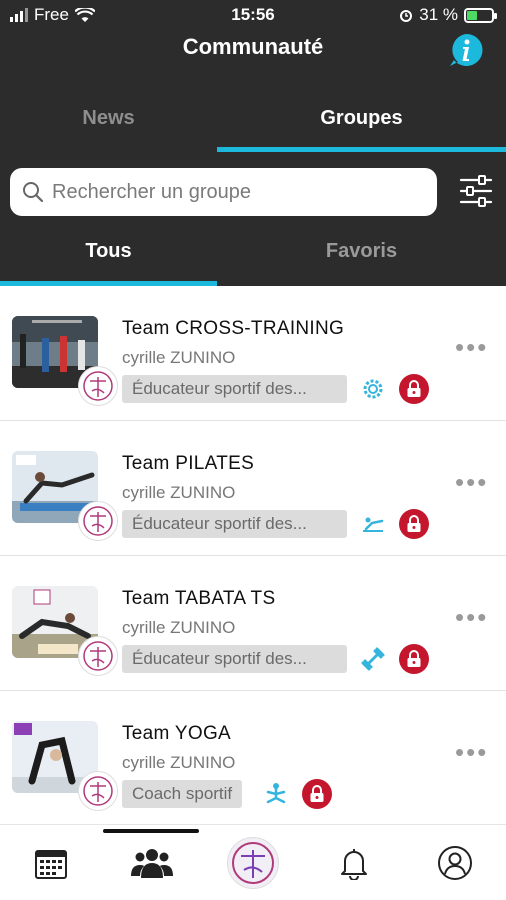  I want to click on search-bar, so click(223, 192).